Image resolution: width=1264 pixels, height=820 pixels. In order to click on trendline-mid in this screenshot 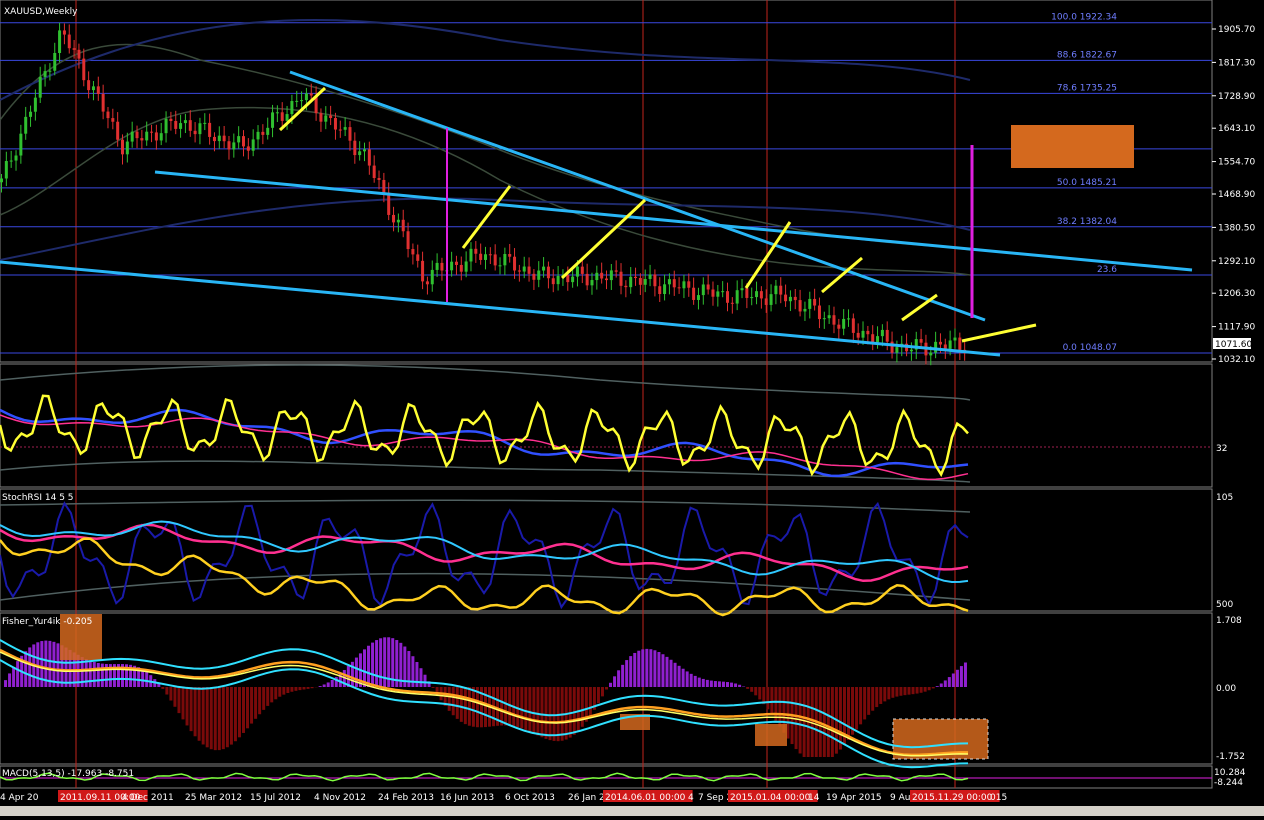, I will do `click(673, 221)`.